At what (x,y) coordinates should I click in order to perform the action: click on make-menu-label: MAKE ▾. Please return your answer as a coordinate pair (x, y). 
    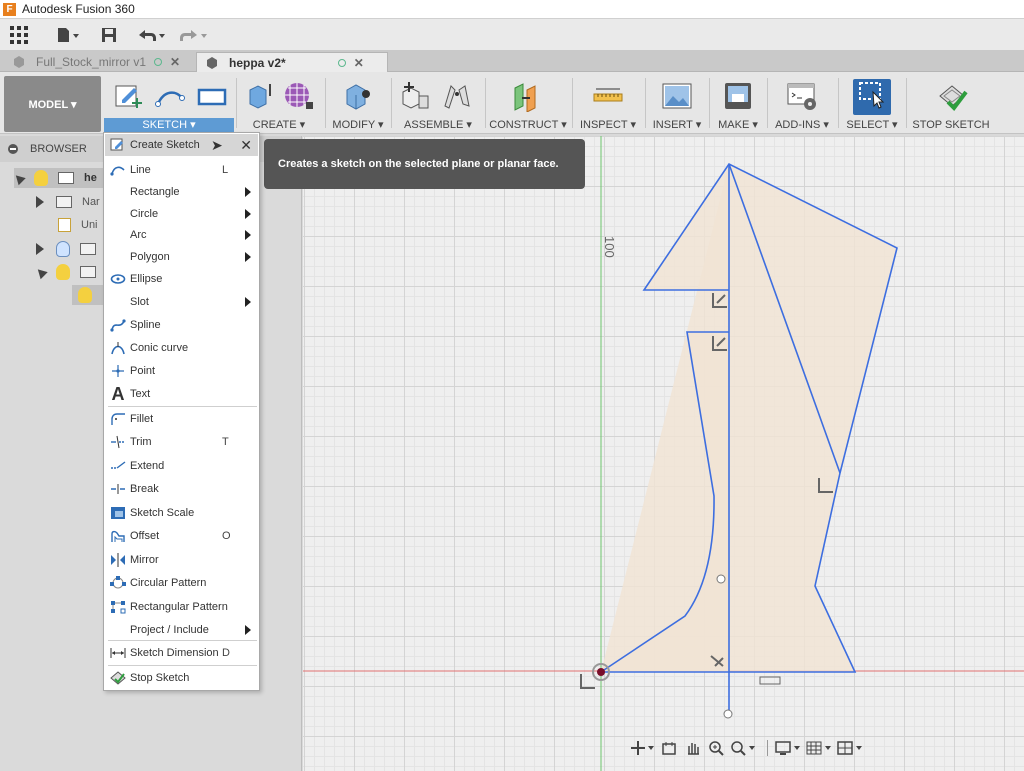
    Looking at the image, I should click on (738, 124).